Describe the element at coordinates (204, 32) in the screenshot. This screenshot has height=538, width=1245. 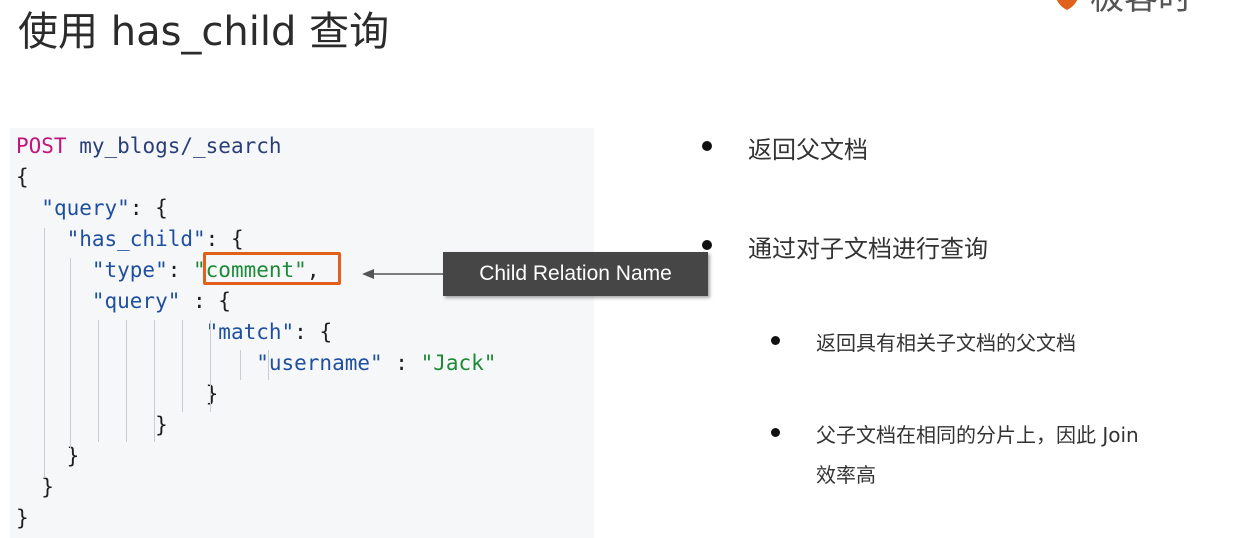
I see `slide-title: 使用 has_child 查询` at that location.